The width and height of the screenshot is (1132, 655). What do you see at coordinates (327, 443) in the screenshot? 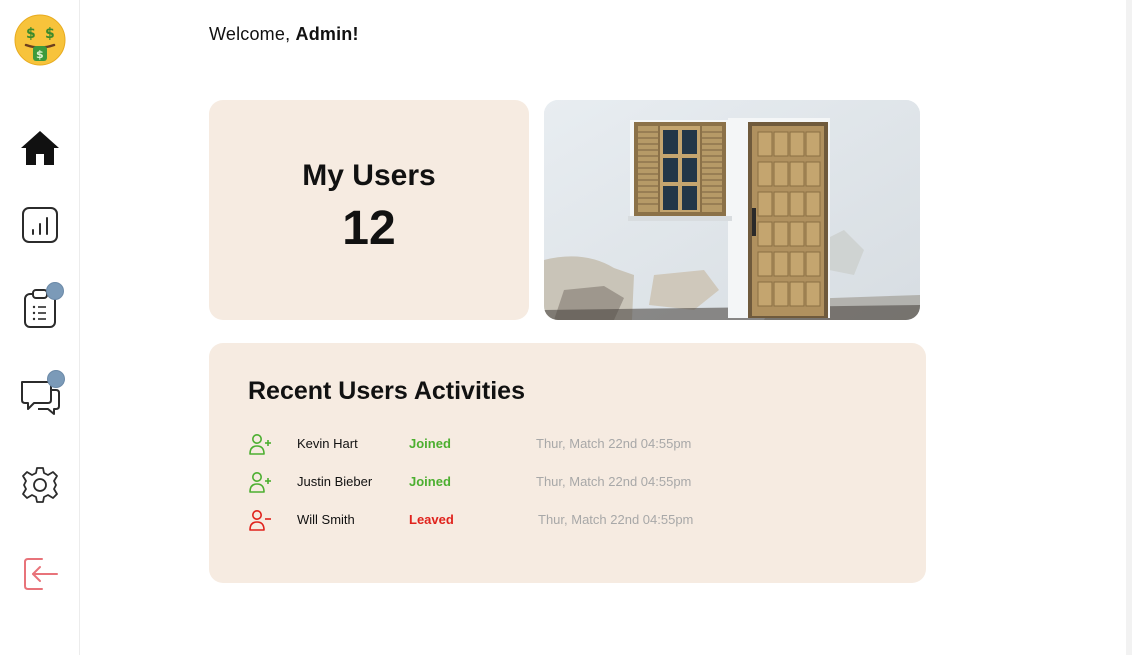
I see `activity-user-name: Kevin Hart` at bounding box center [327, 443].